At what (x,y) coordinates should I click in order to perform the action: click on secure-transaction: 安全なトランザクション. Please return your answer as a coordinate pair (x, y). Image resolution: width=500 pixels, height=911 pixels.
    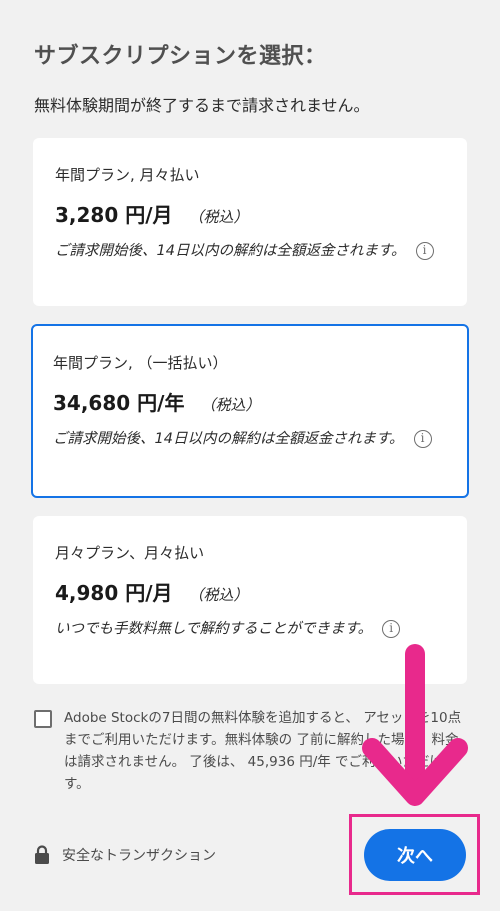
    Looking at the image, I should click on (125, 855).